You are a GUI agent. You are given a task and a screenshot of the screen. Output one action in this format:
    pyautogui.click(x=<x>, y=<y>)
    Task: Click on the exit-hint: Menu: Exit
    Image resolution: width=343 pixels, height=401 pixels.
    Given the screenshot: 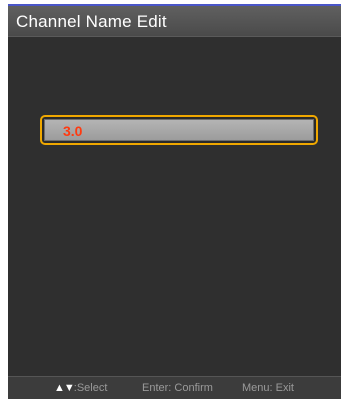 What is the action you would take?
    pyautogui.click(x=268, y=388)
    